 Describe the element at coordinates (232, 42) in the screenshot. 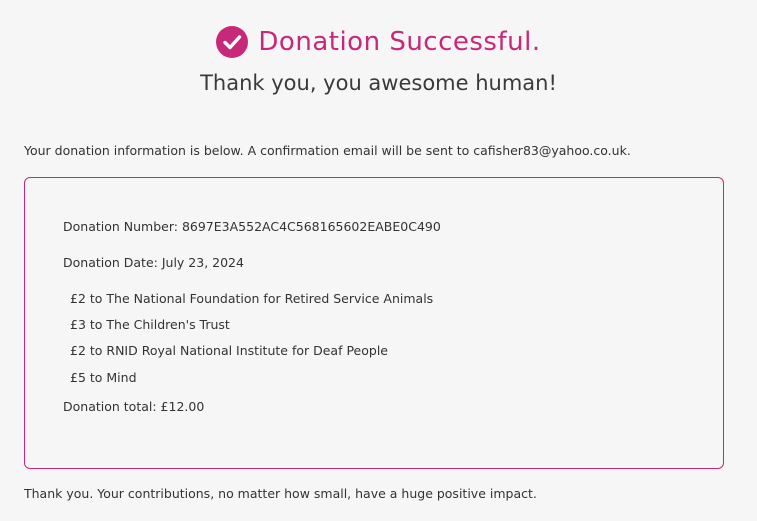

I see `check-circle-icon` at that location.